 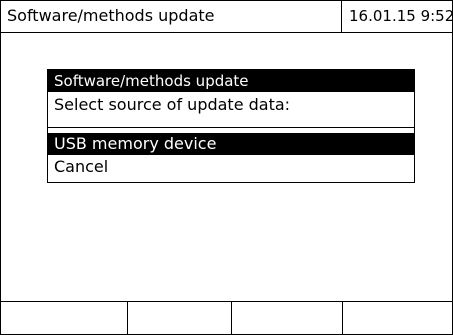 I want to click on page-title: Software/methods update, so click(x=111, y=15).